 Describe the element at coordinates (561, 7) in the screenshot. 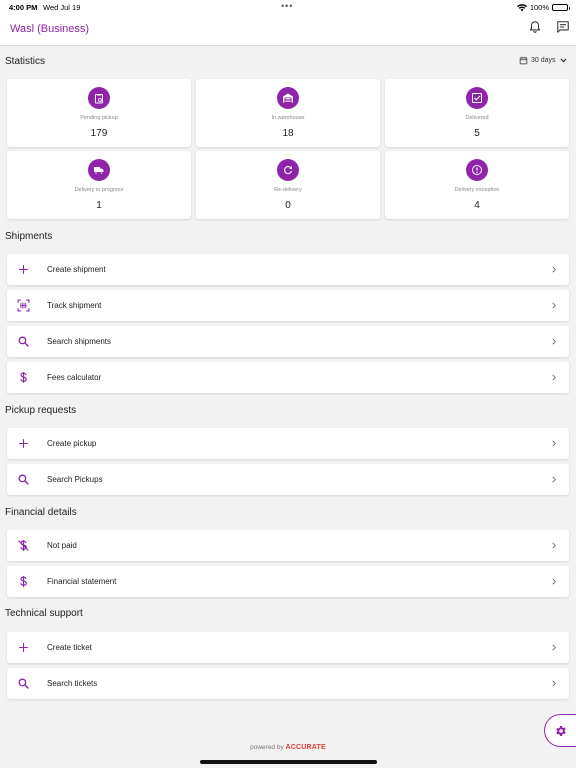

I see `battery-icon` at that location.